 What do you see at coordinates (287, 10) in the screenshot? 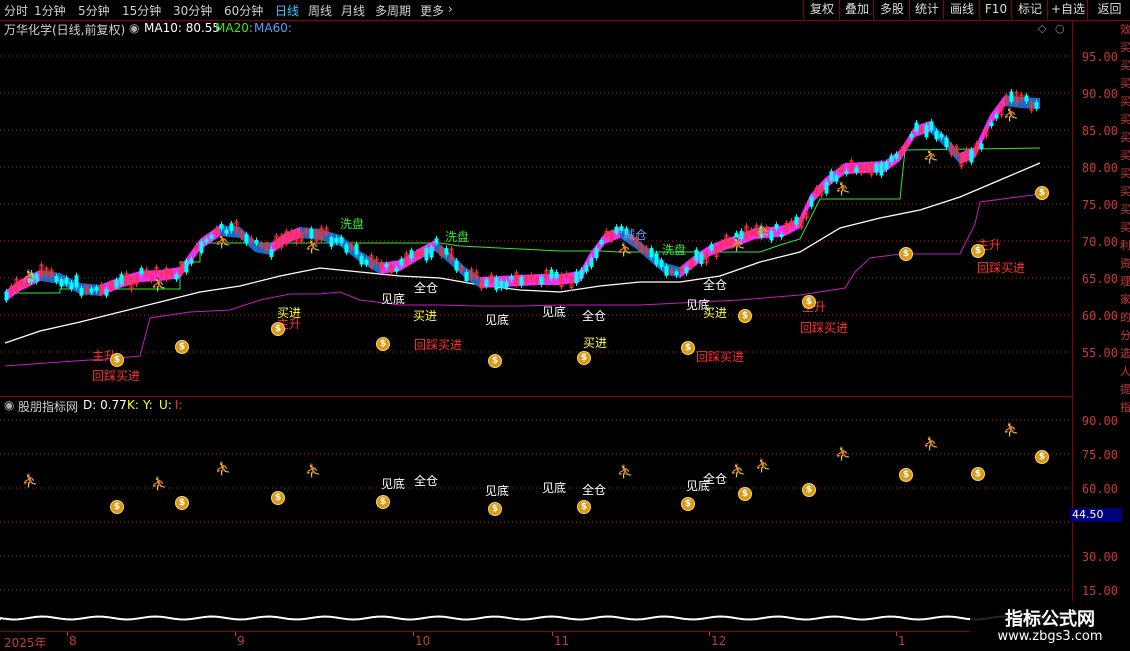
I see `period-tab-daily: 日线` at bounding box center [287, 10].